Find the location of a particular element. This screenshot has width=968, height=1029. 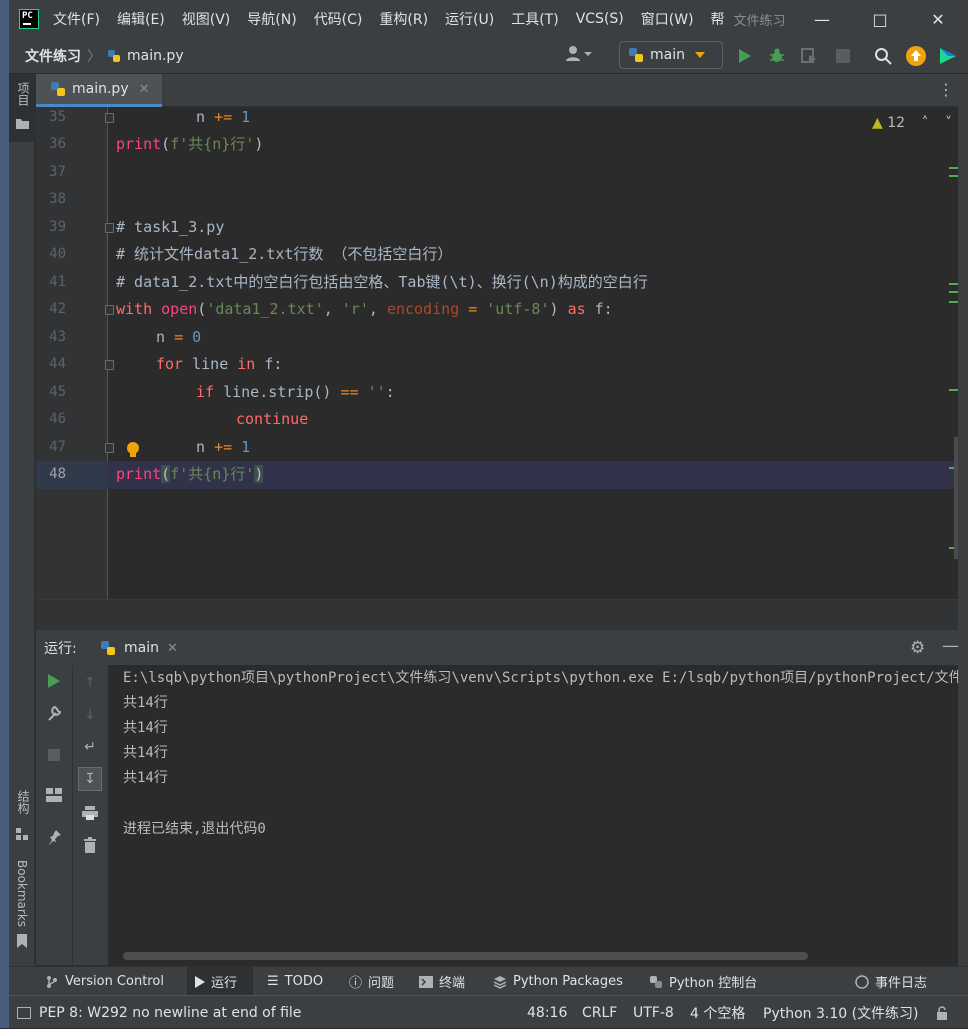

menu-view: 视图(V) is located at coordinates (206, 19).